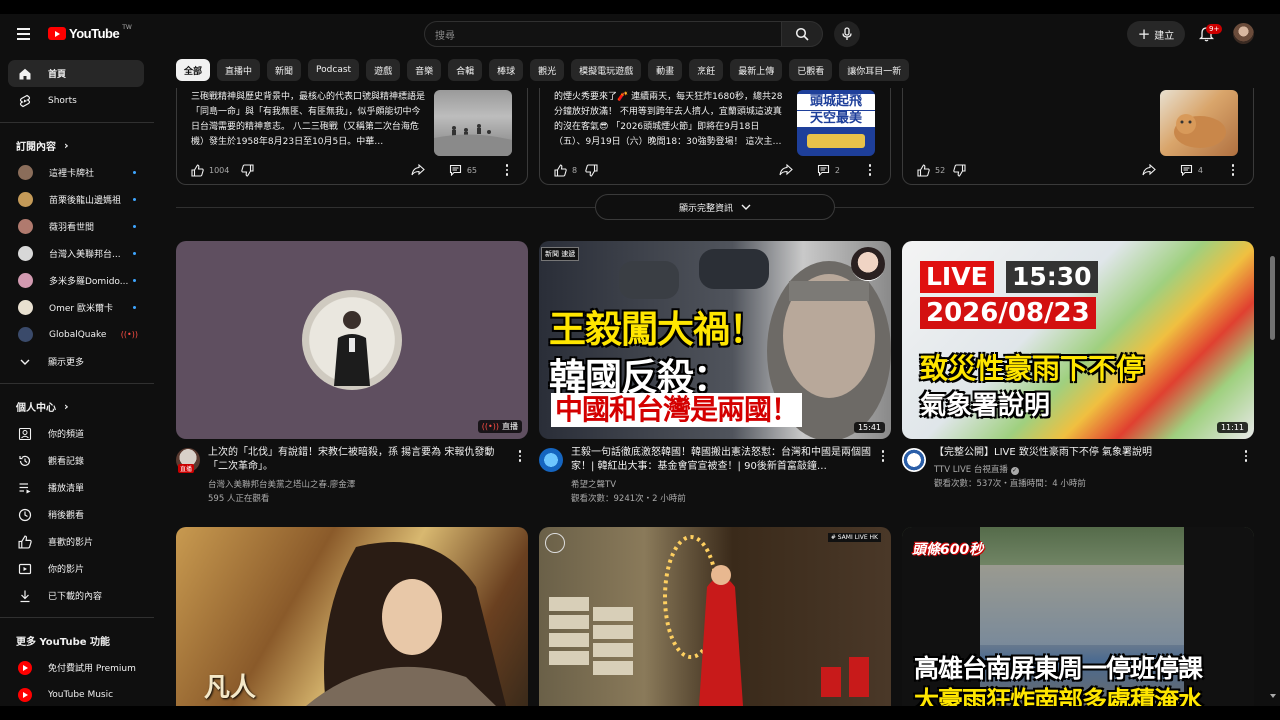 The height and width of the screenshot is (720, 1280). What do you see at coordinates (334, 70) in the screenshot?
I see `chip-filter: Podcast` at bounding box center [334, 70].